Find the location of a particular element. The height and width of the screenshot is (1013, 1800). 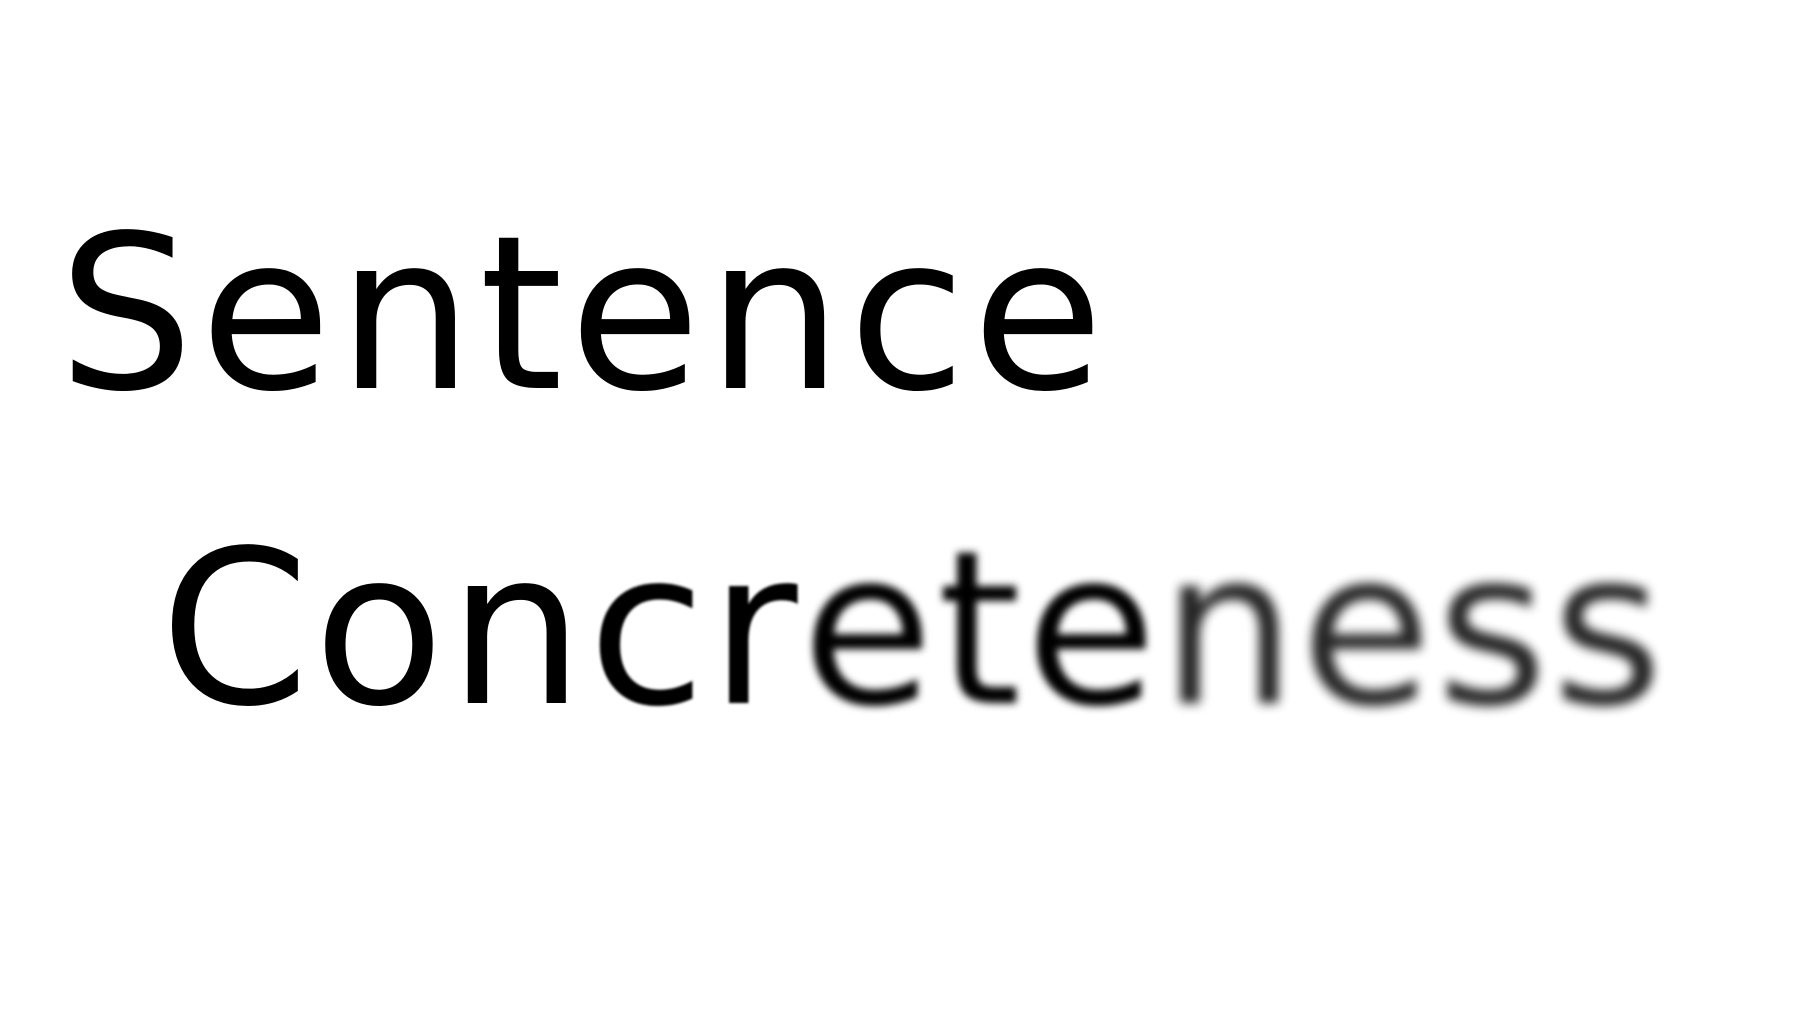

word-part-soft: cr is located at coordinates (694, 629).